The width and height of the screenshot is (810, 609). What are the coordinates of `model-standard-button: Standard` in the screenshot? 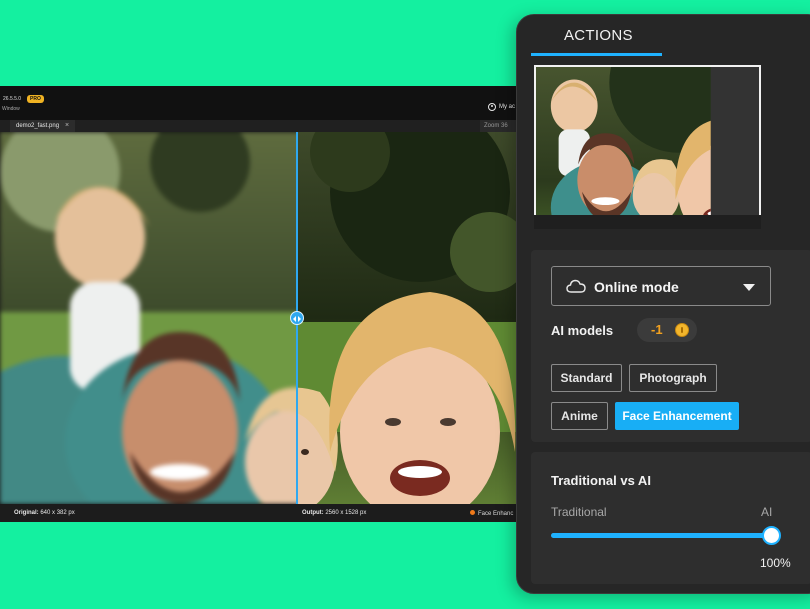 It's located at (586, 378).